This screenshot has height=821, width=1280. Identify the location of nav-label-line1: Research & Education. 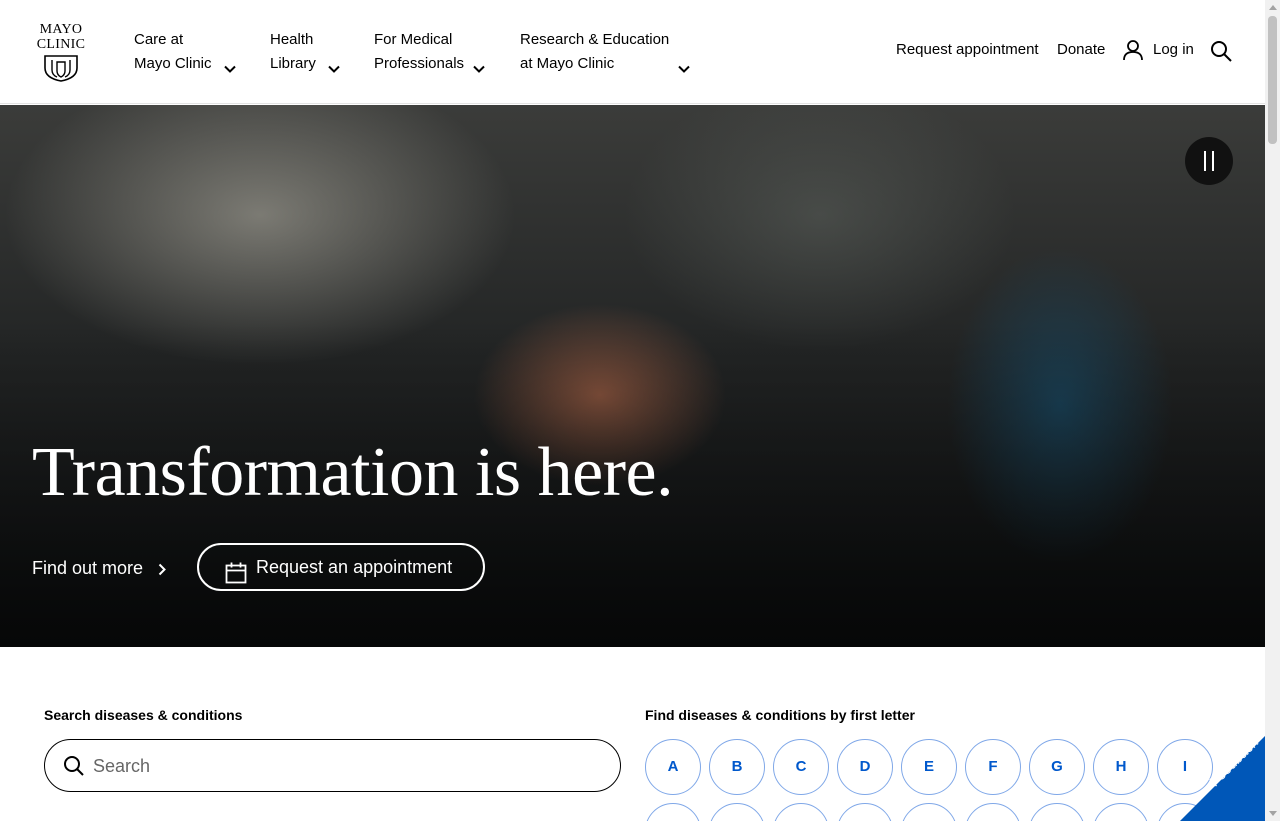
(595, 39).